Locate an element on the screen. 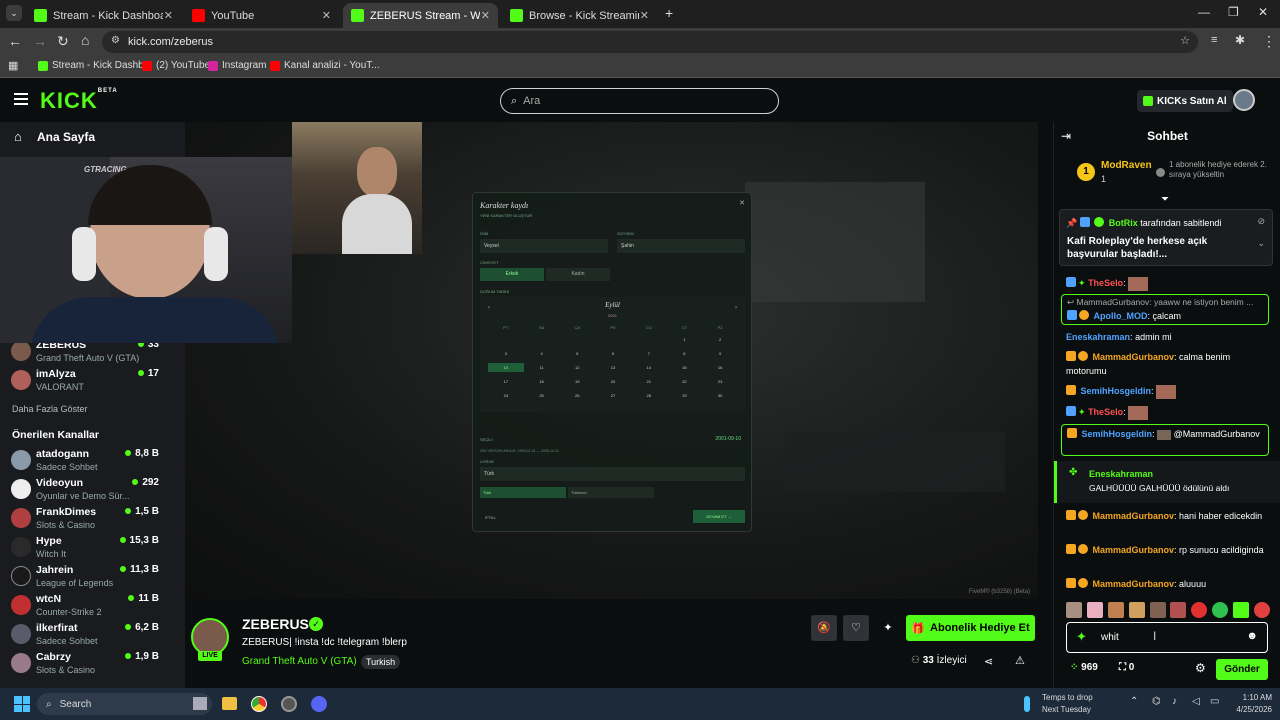  calendar-day: 29 is located at coordinates (685, 395).